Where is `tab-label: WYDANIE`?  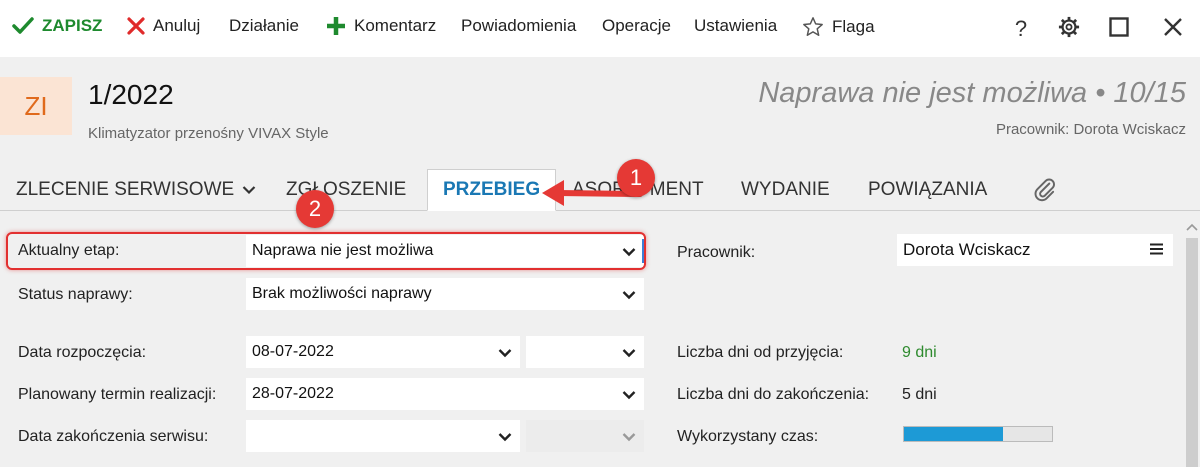 tab-label: WYDANIE is located at coordinates (785, 189).